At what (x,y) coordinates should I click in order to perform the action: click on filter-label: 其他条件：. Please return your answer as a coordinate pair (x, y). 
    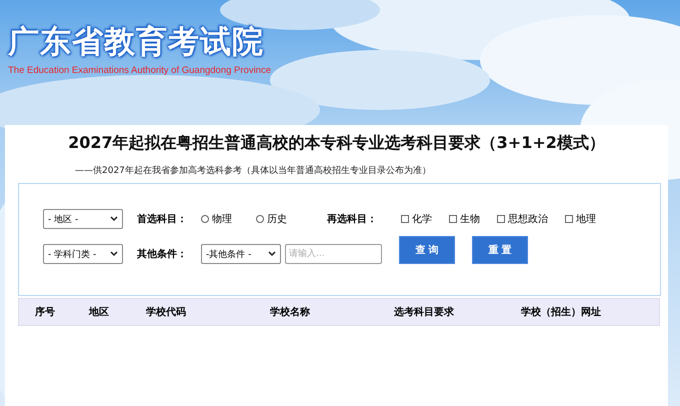
    Looking at the image, I should click on (162, 254).